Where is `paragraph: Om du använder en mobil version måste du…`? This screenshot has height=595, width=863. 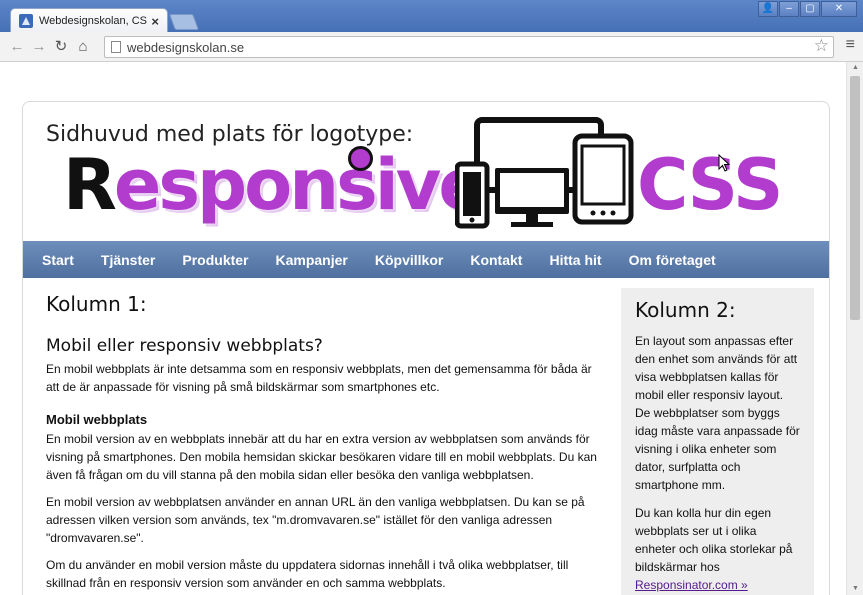 paragraph: Om du använder en mobil version måste du… is located at coordinates (307, 574).